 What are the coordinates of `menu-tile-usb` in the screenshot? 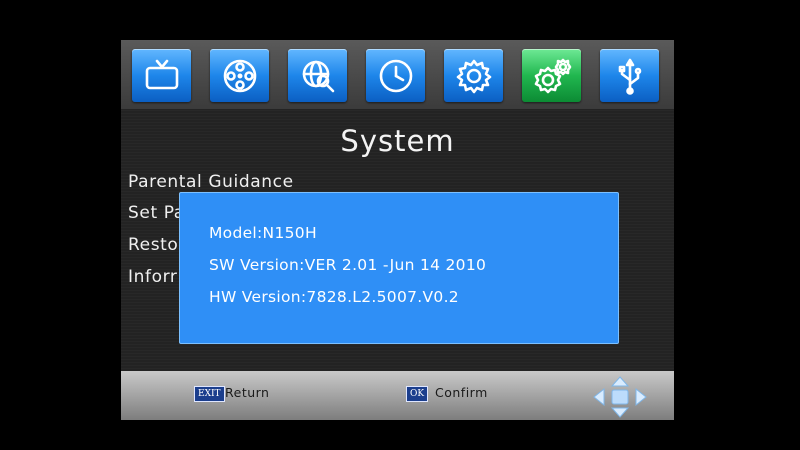 It's located at (629, 75).